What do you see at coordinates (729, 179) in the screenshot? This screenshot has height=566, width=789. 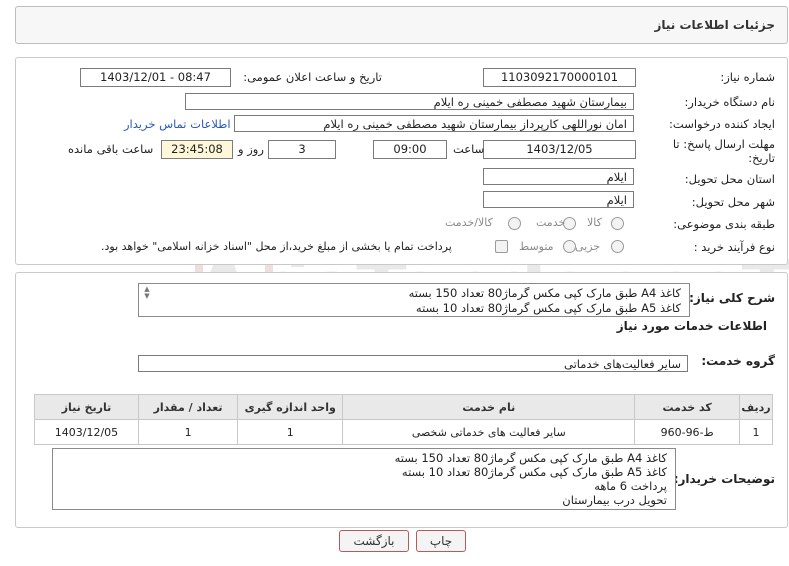 I see `province-label: استان محل تحویل:` at bounding box center [729, 179].